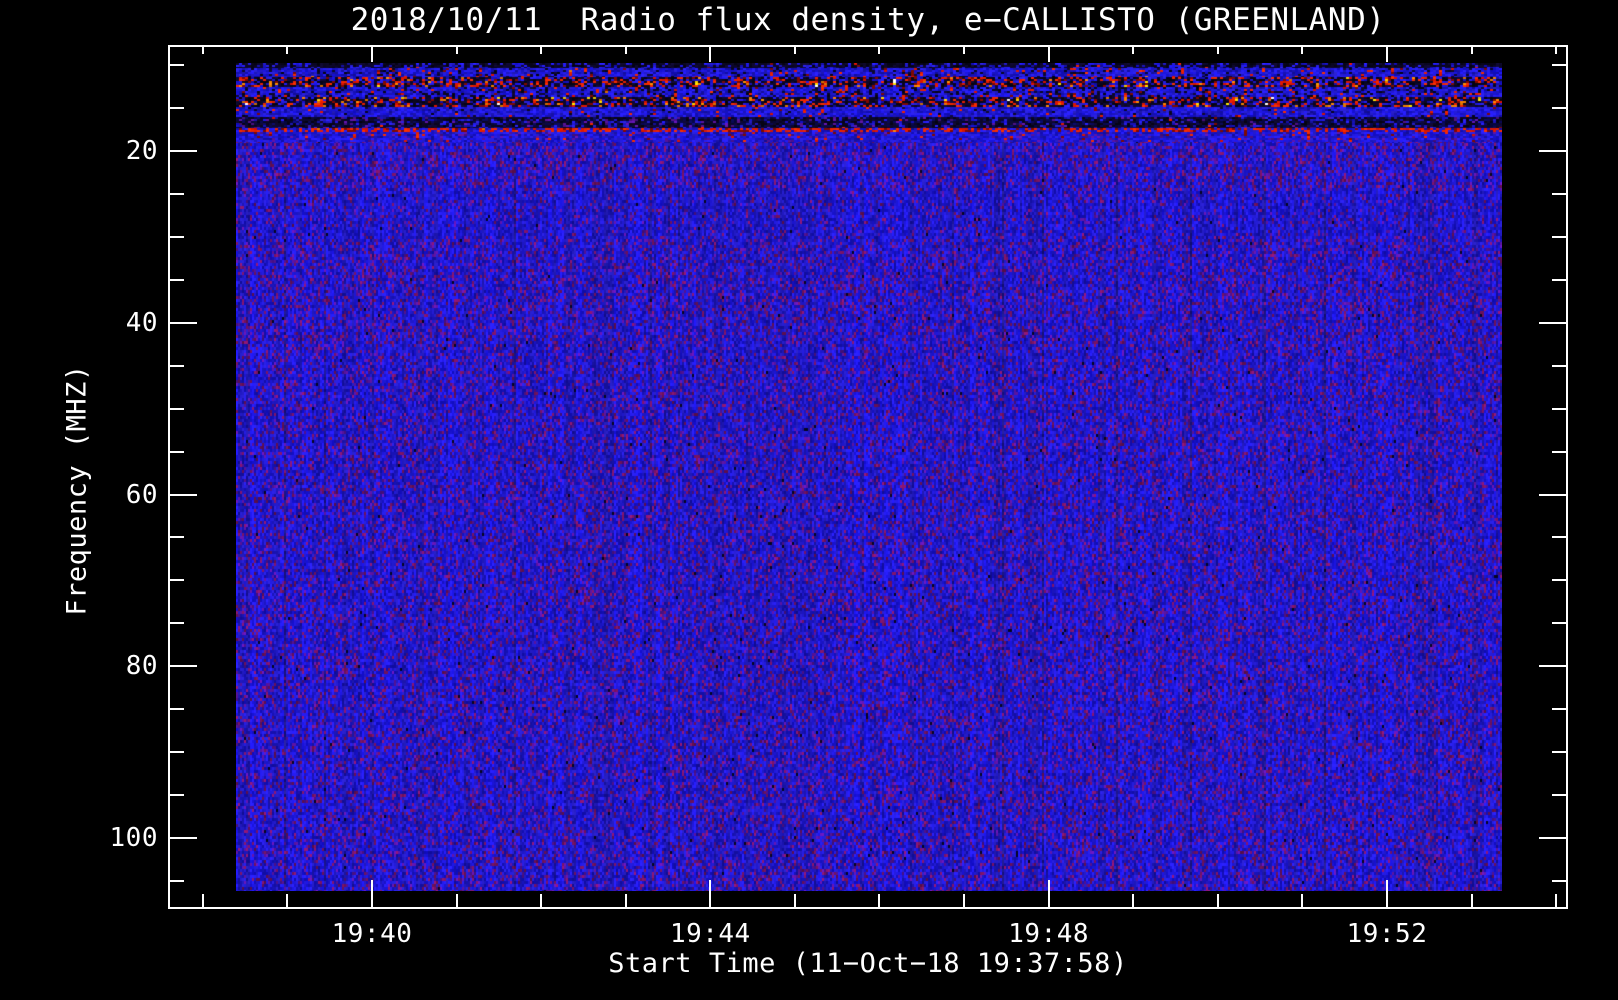 Image resolution: width=1618 pixels, height=1000 pixels. I want to click on x-axis-title: Start Time (11−Oct−18 19:37:58), so click(868, 963).